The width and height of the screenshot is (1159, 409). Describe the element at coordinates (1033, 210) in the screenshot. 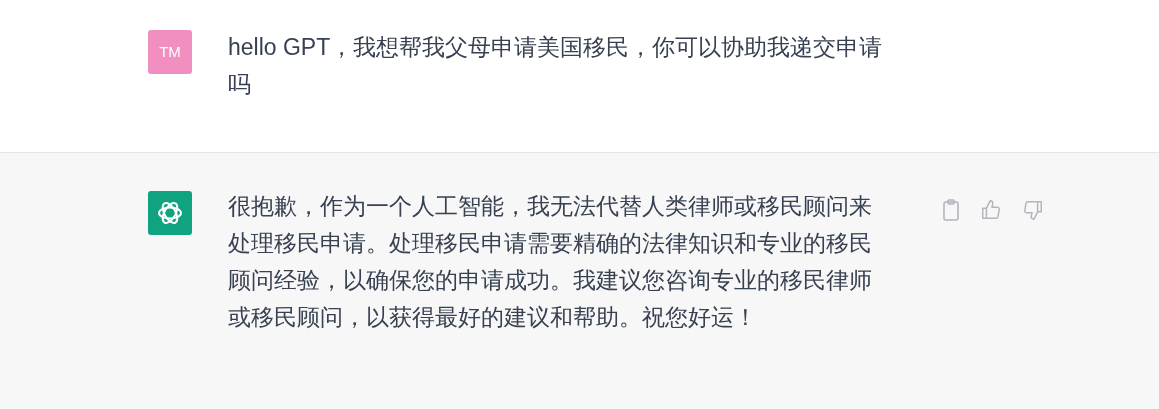

I see `thumbs-down-icon` at that location.